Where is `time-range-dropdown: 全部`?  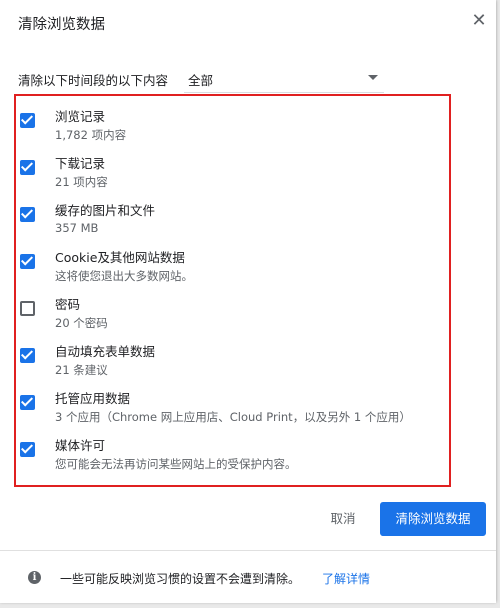
time-range-dropdown: 全部 is located at coordinates (284, 77).